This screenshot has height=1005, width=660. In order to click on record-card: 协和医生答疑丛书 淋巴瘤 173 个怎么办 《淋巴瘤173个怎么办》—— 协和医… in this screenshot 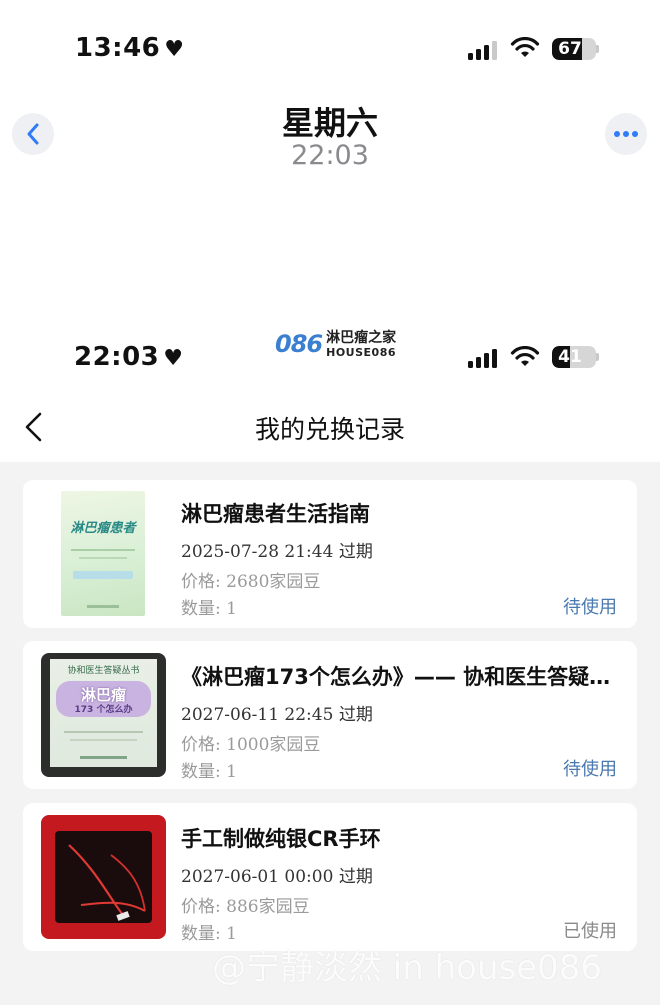, I will do `click(330, 715)`.